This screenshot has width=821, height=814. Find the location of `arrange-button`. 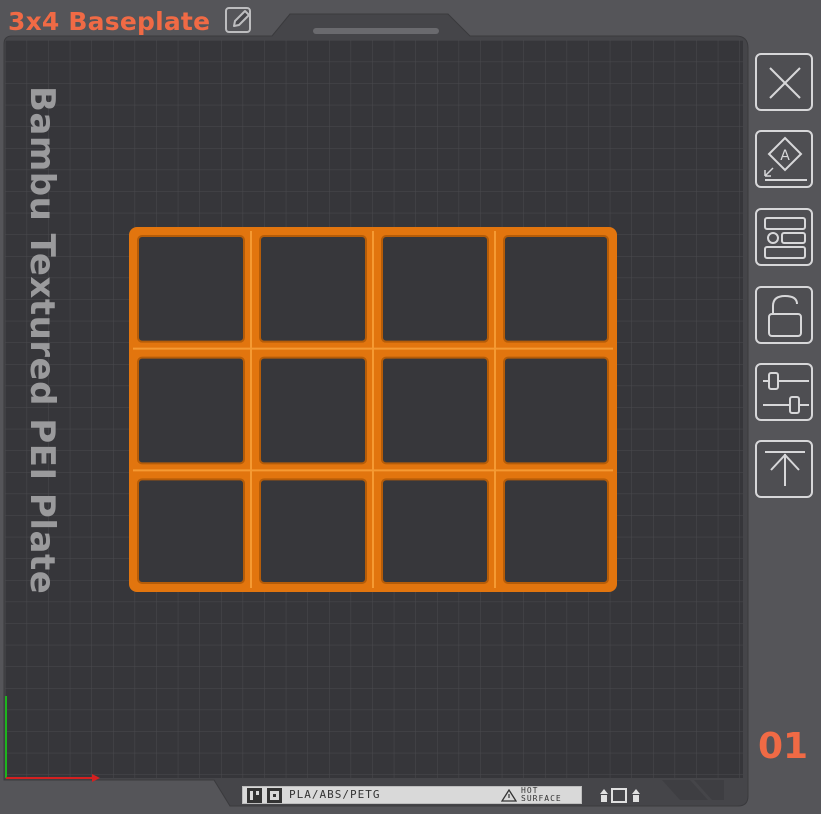

arrange-button is located at coordinates (784, 237).